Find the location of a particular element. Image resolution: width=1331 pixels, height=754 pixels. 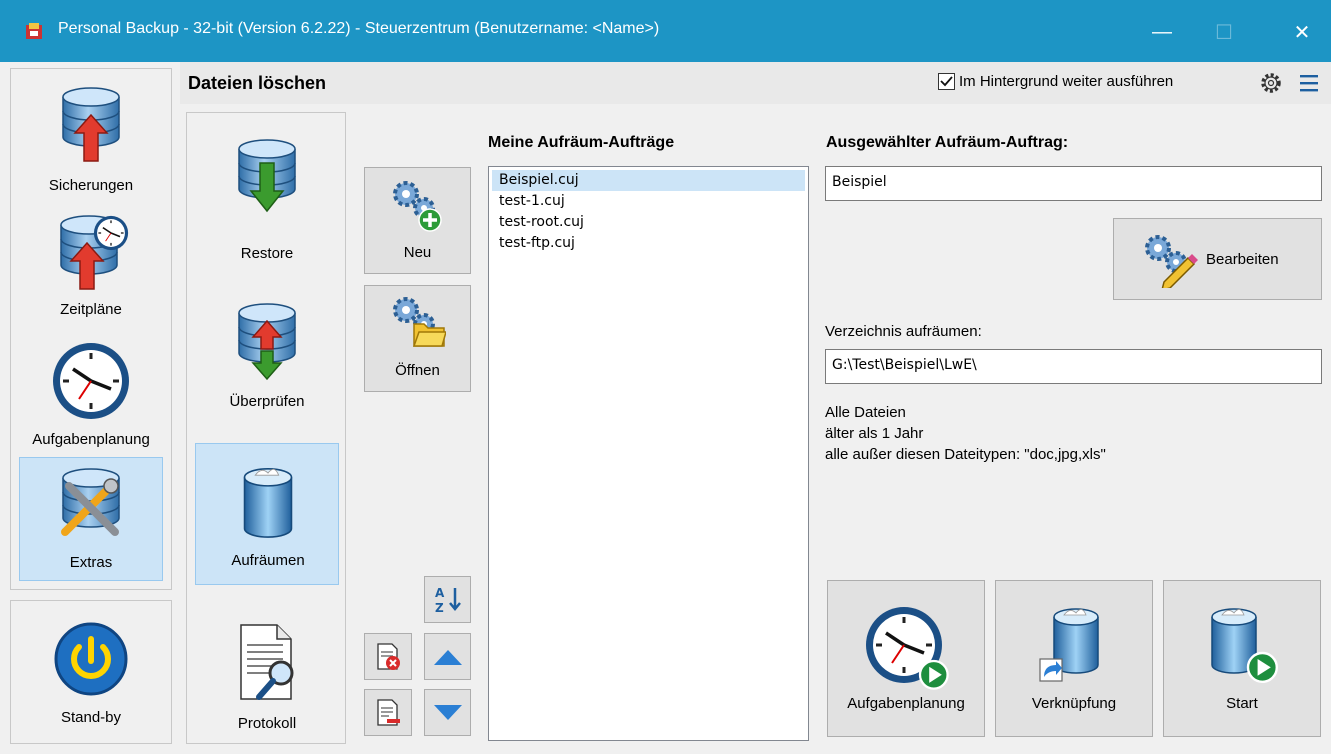

list-item: test-1.cuj is located at coordinates (648, 201).